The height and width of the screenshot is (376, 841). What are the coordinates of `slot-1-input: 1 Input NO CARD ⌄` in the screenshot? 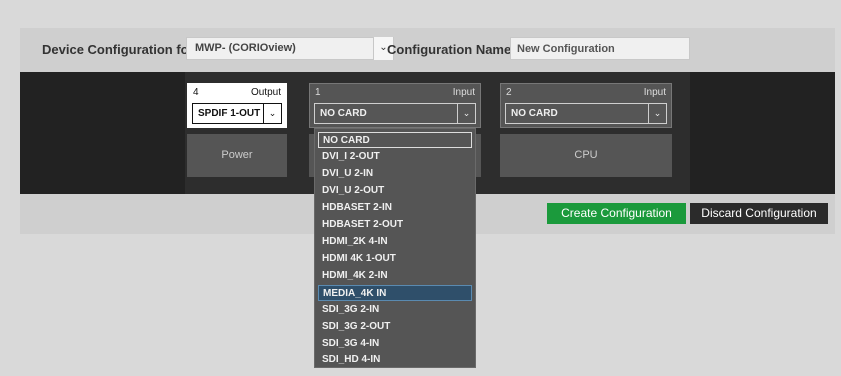 It's located at (395, 105).